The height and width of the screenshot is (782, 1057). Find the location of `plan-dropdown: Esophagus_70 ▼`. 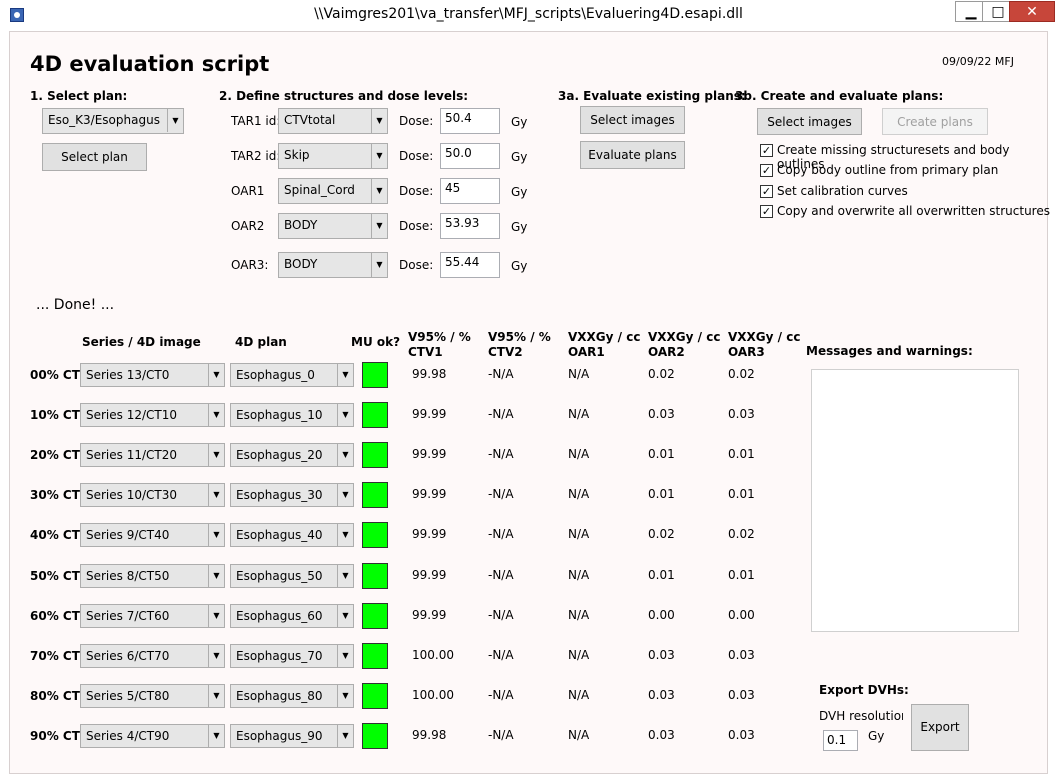

plan-dropdown: Esophagus_70 ▼ is located at coordinates (292, 655).